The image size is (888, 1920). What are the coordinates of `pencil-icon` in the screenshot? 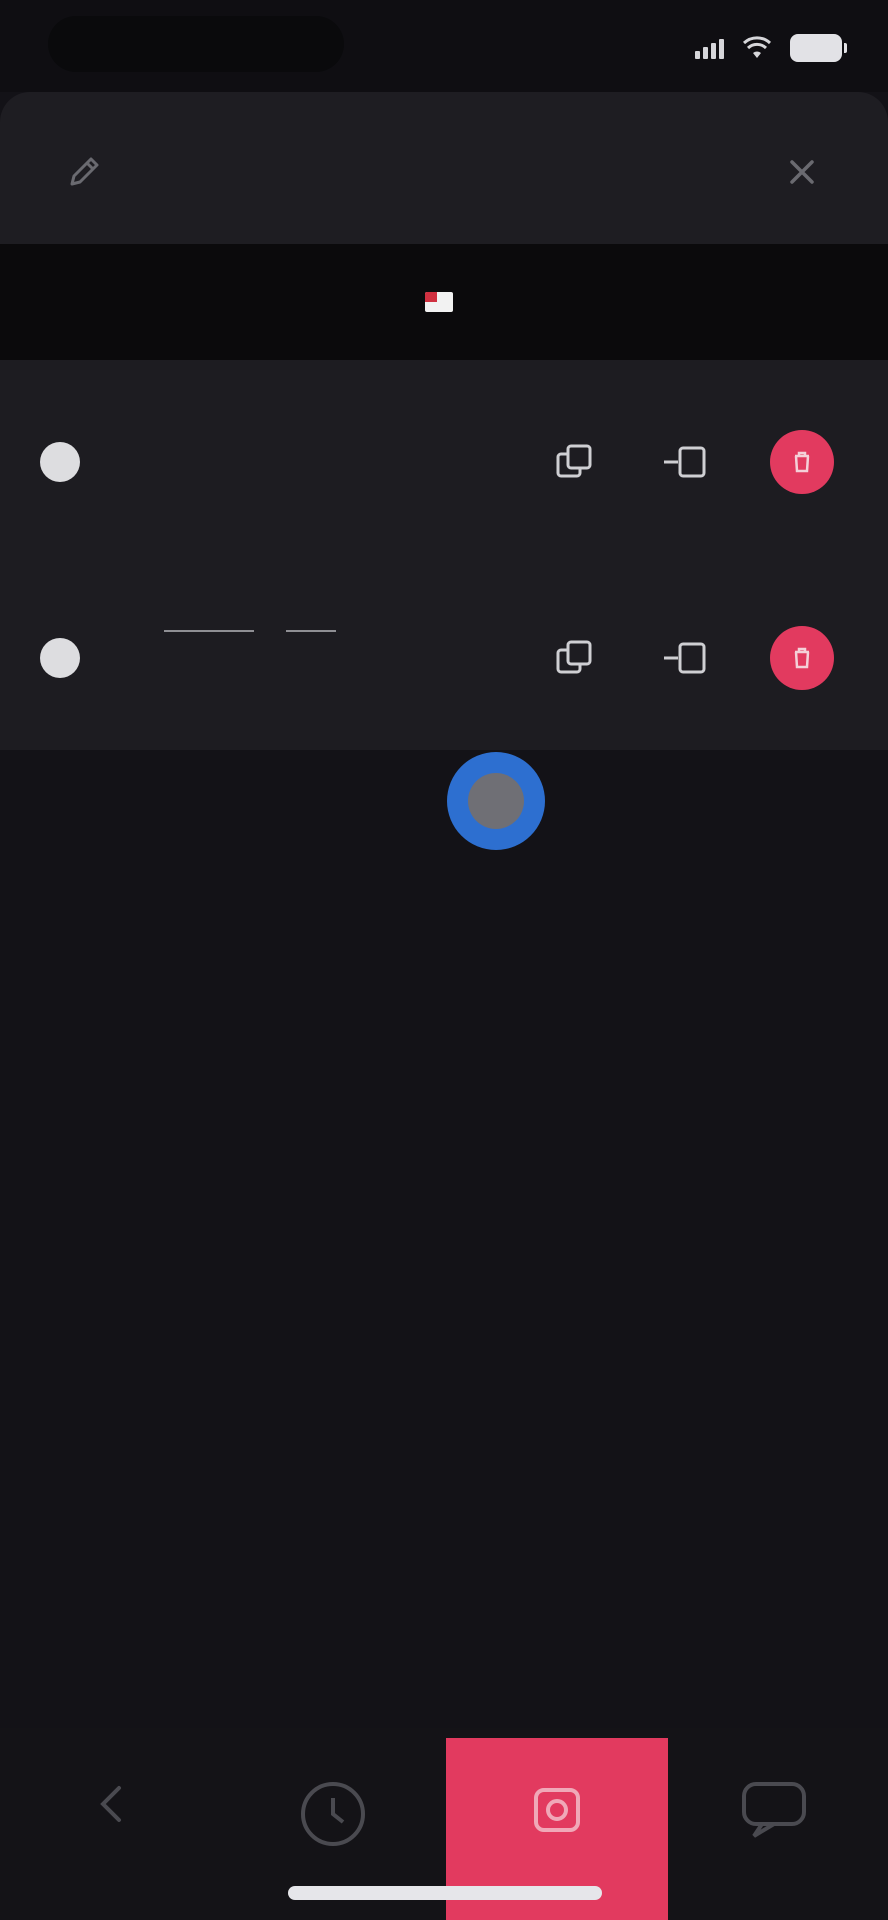 It's located at (84, 172).